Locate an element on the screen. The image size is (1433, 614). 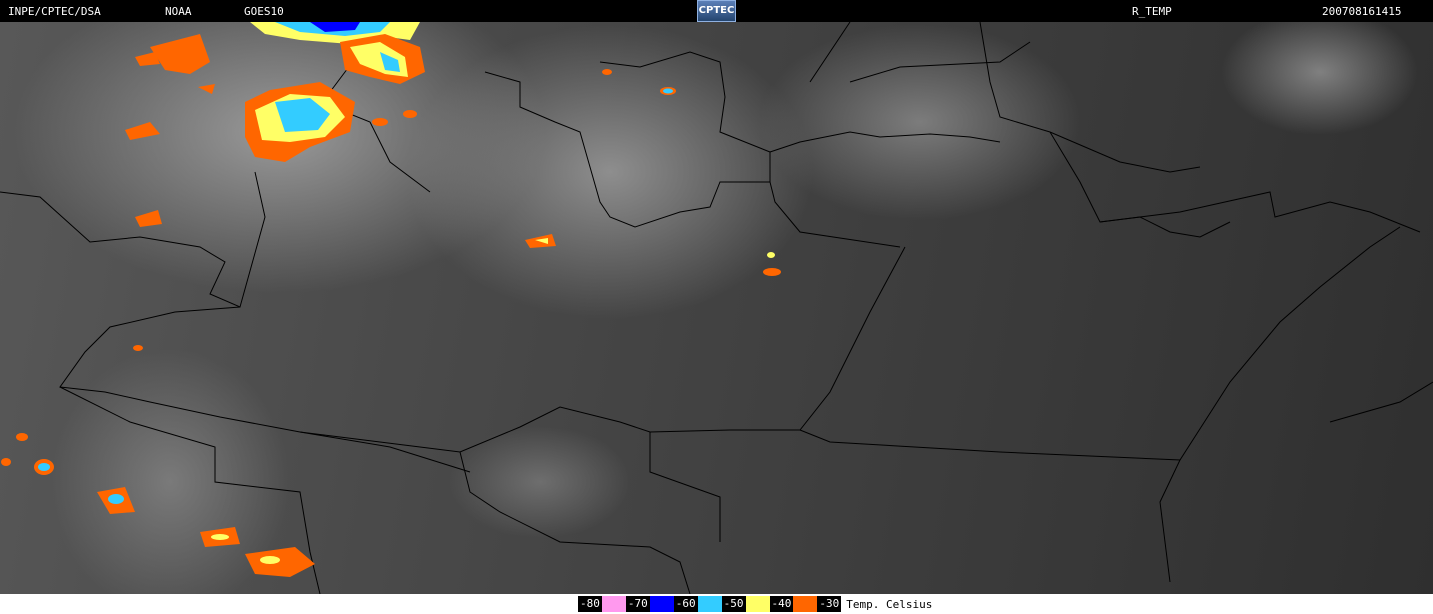
agency-label: INPE/CPTEC/DSA is located at coordinates (54, 11).